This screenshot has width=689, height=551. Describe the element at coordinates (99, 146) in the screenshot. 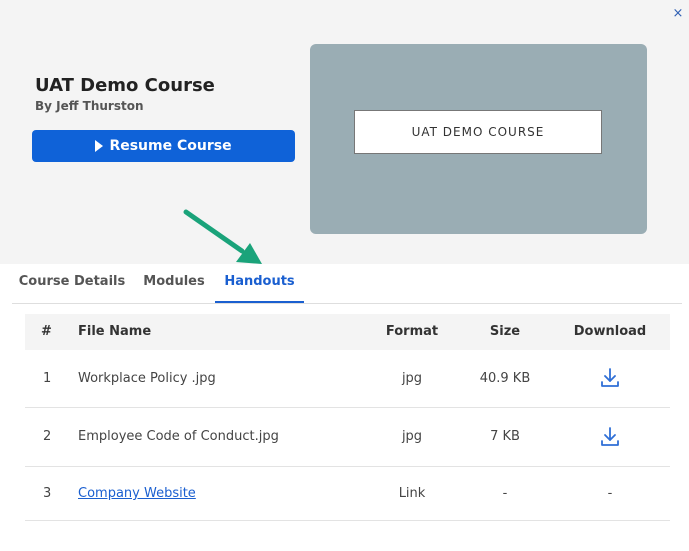

I see `play-icon` at that location.